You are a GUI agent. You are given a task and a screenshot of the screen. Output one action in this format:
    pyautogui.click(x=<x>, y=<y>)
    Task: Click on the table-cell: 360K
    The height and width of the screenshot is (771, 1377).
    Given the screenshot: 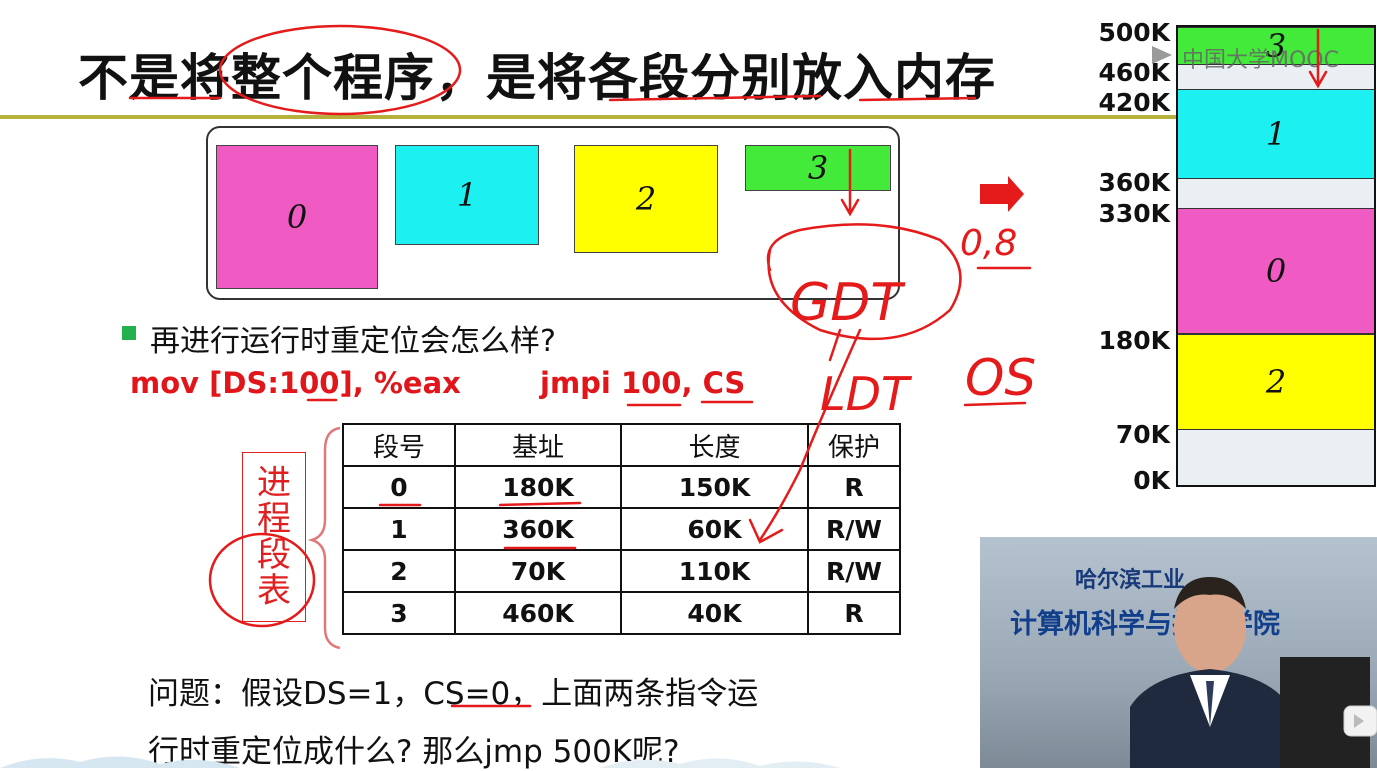 What is the action you would take?
    pyautogui.click(x=538, y=529)
    